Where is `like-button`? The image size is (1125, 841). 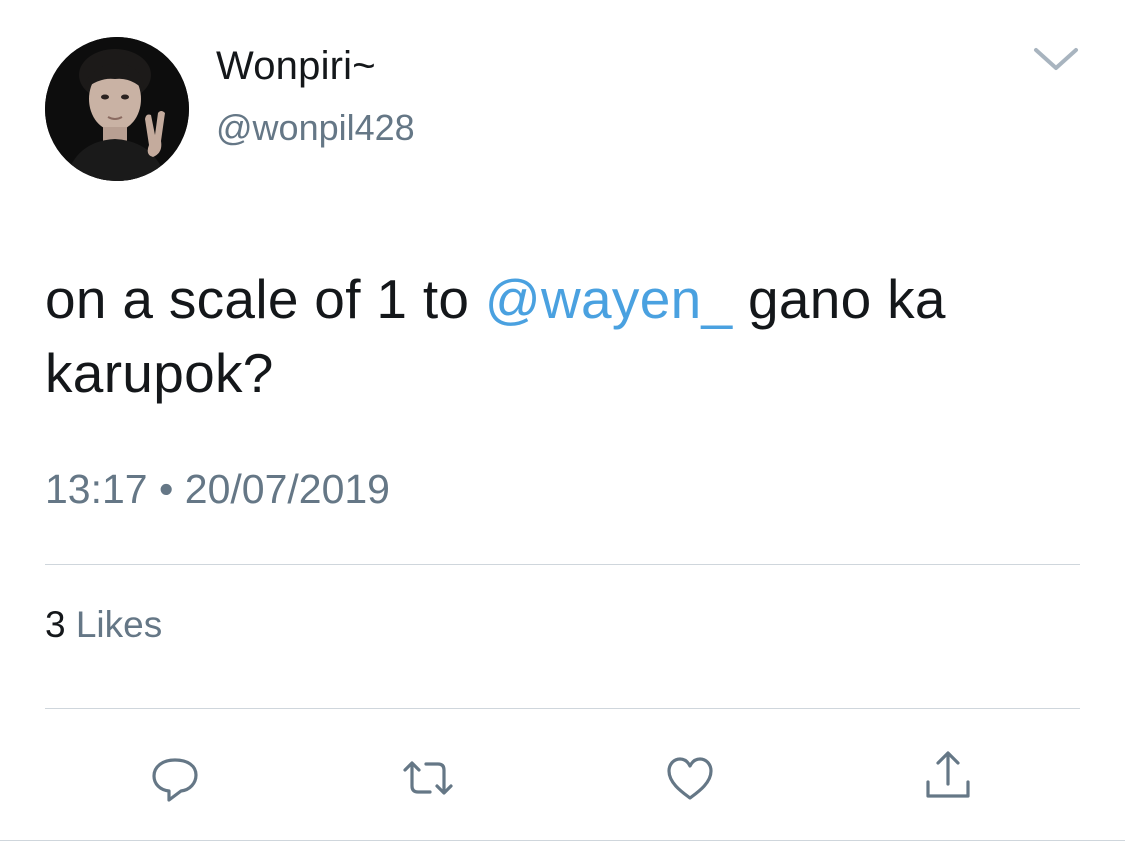
like-button is located at coordinates (690, 778).